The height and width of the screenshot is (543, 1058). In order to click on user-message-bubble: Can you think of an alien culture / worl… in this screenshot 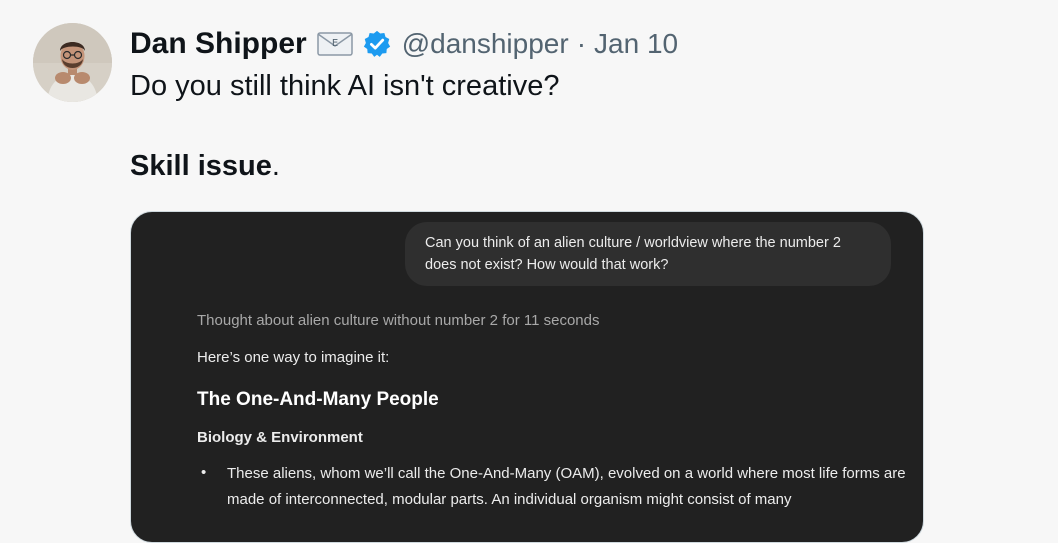, I will do `click(648, 254)`.